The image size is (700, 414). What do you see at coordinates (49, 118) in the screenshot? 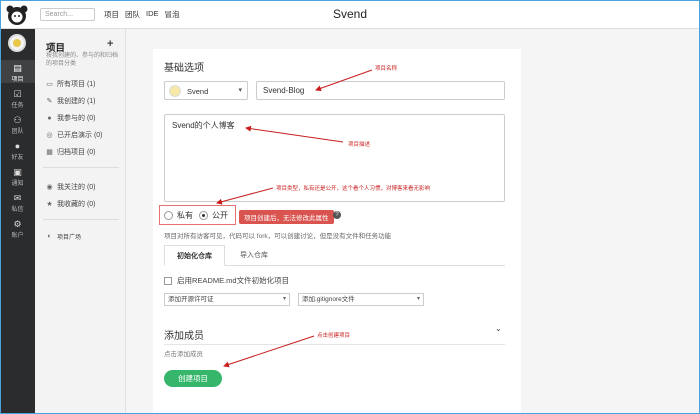
I see `user-icon: ●` at bounding box center [49, 118].